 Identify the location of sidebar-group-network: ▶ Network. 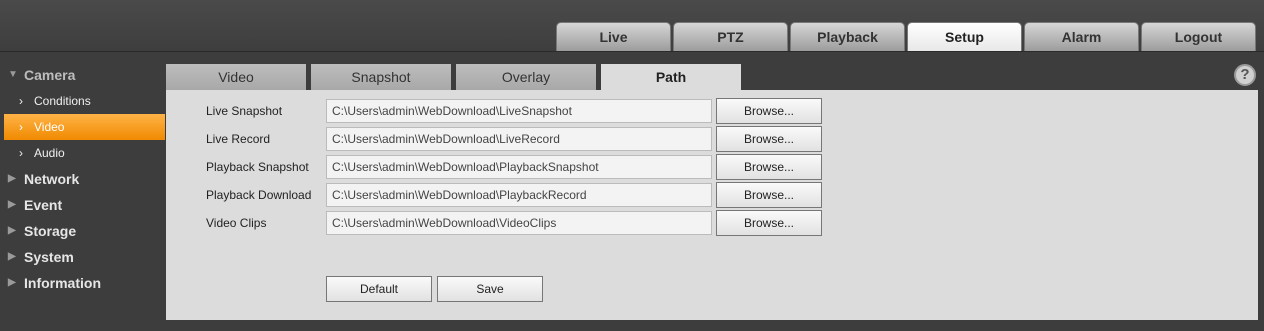
(82, 179).